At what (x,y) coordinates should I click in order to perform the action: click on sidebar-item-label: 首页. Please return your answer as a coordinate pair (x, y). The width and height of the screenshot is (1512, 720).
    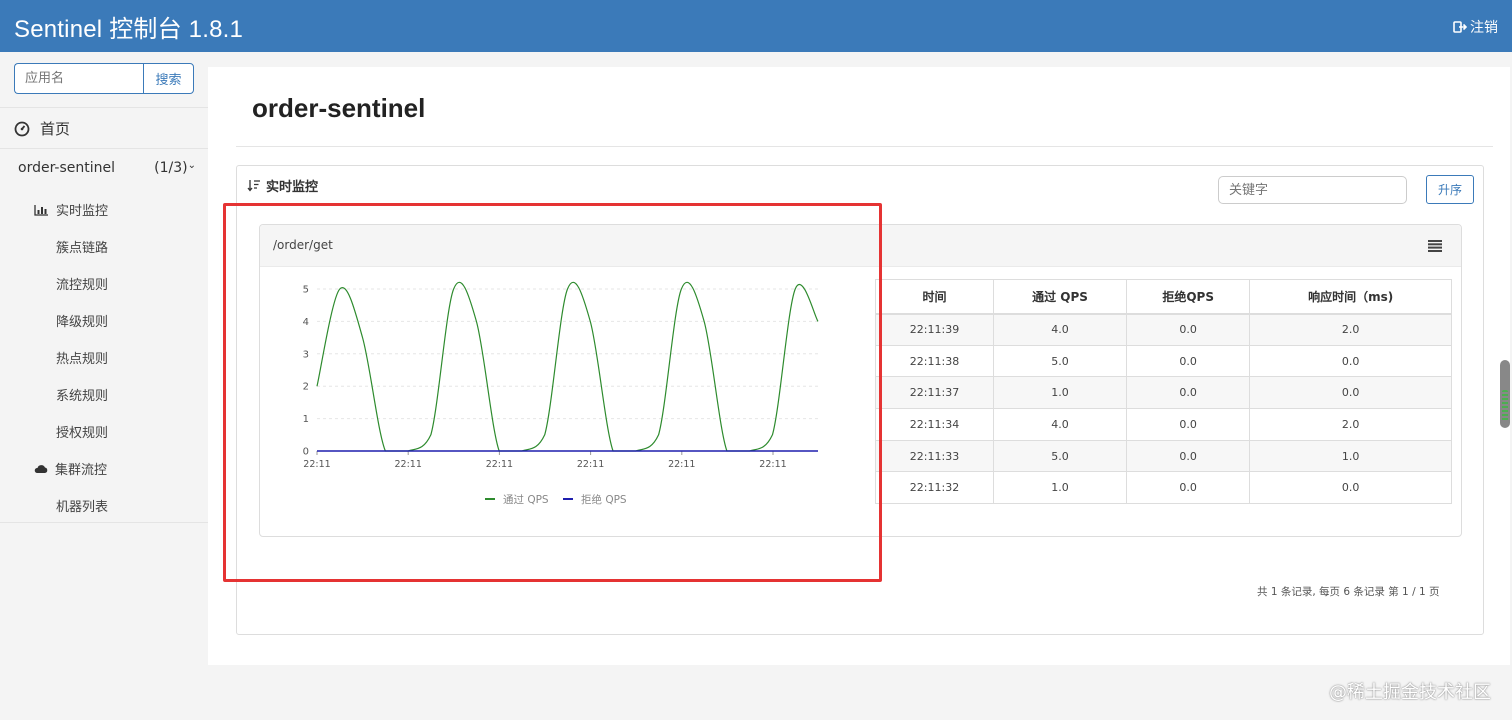
    Looking at the image, I should click on (55, 129).